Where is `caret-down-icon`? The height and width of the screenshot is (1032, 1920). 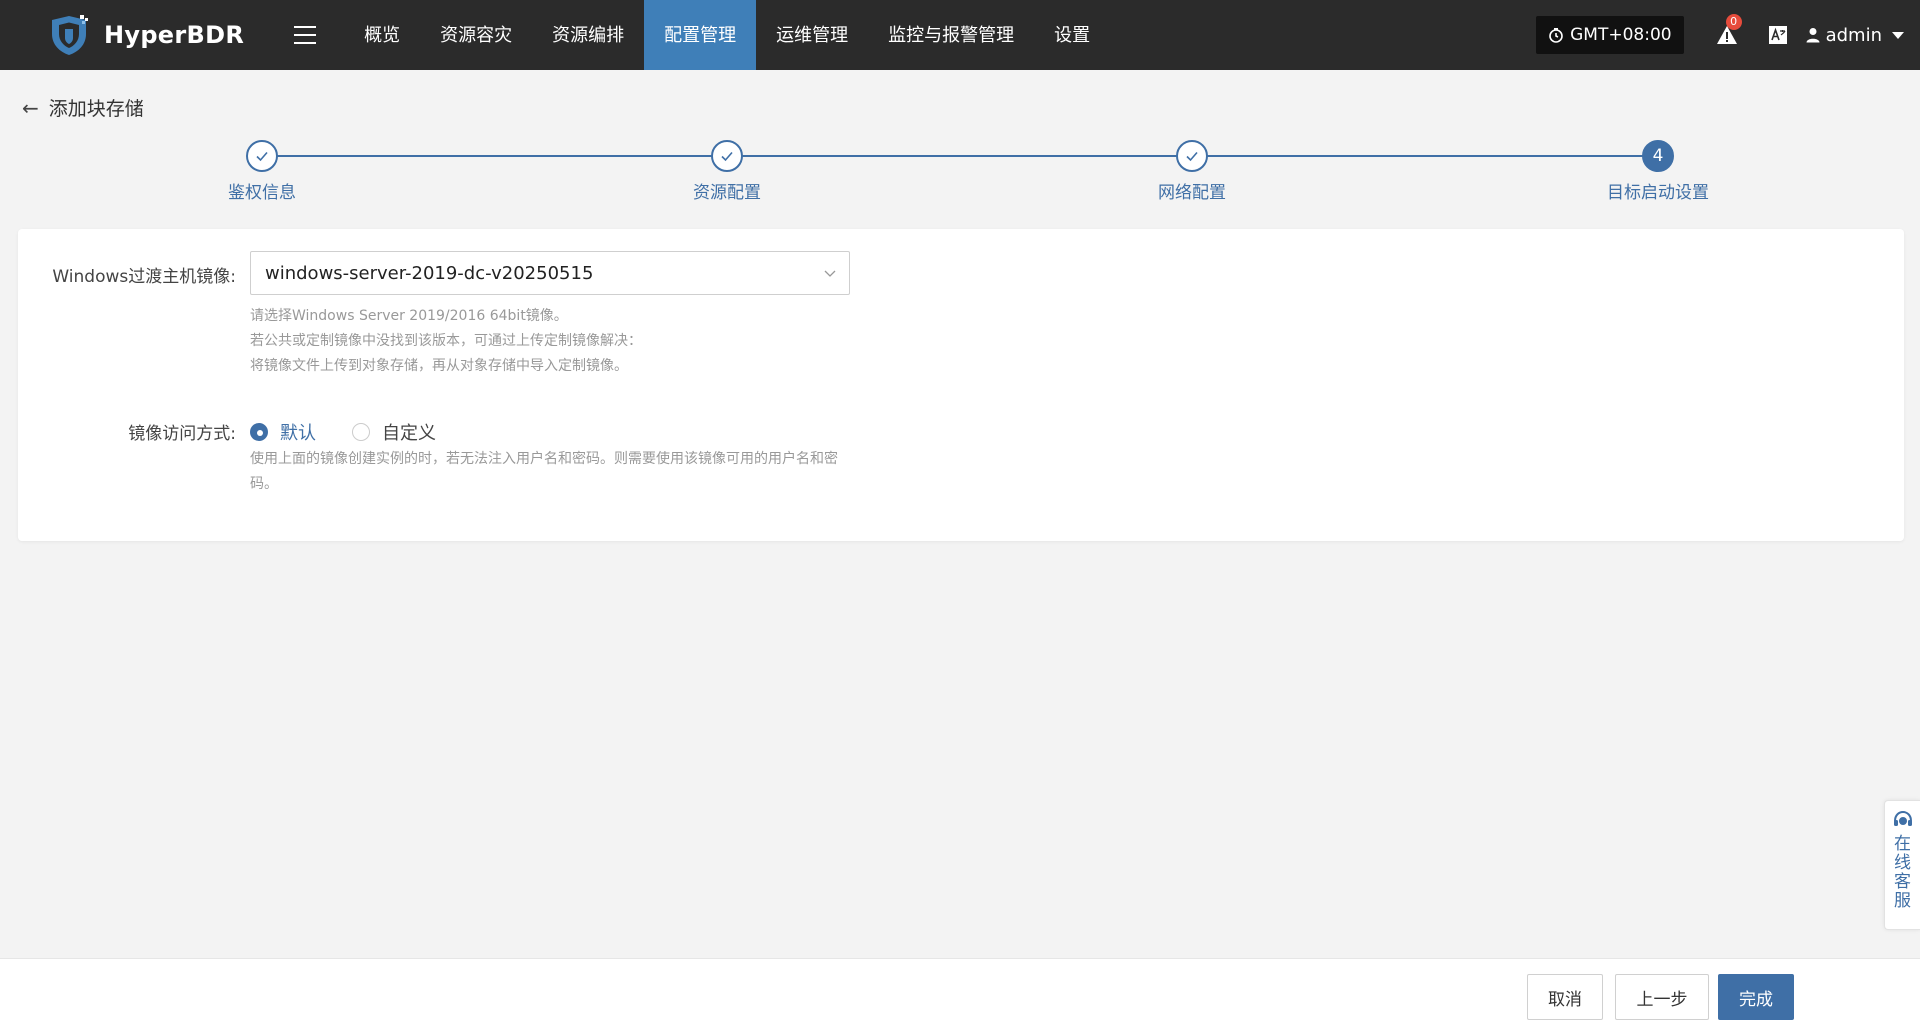
caret-down-icon is located at coordinates (1898, 35).